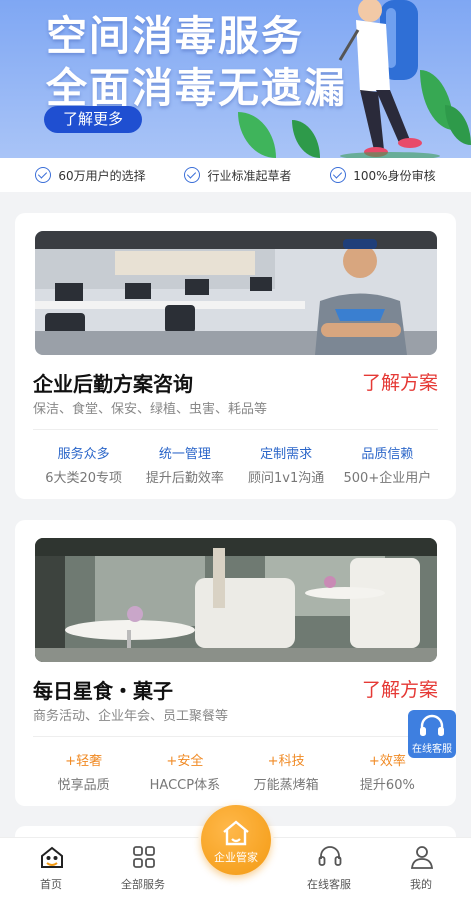  I want to click on feature-list: +轻奢 悦享品质 +安全 HACCP体系 +科技 万能蒸烤箱 +效率 提升60%, so click(235, 771).